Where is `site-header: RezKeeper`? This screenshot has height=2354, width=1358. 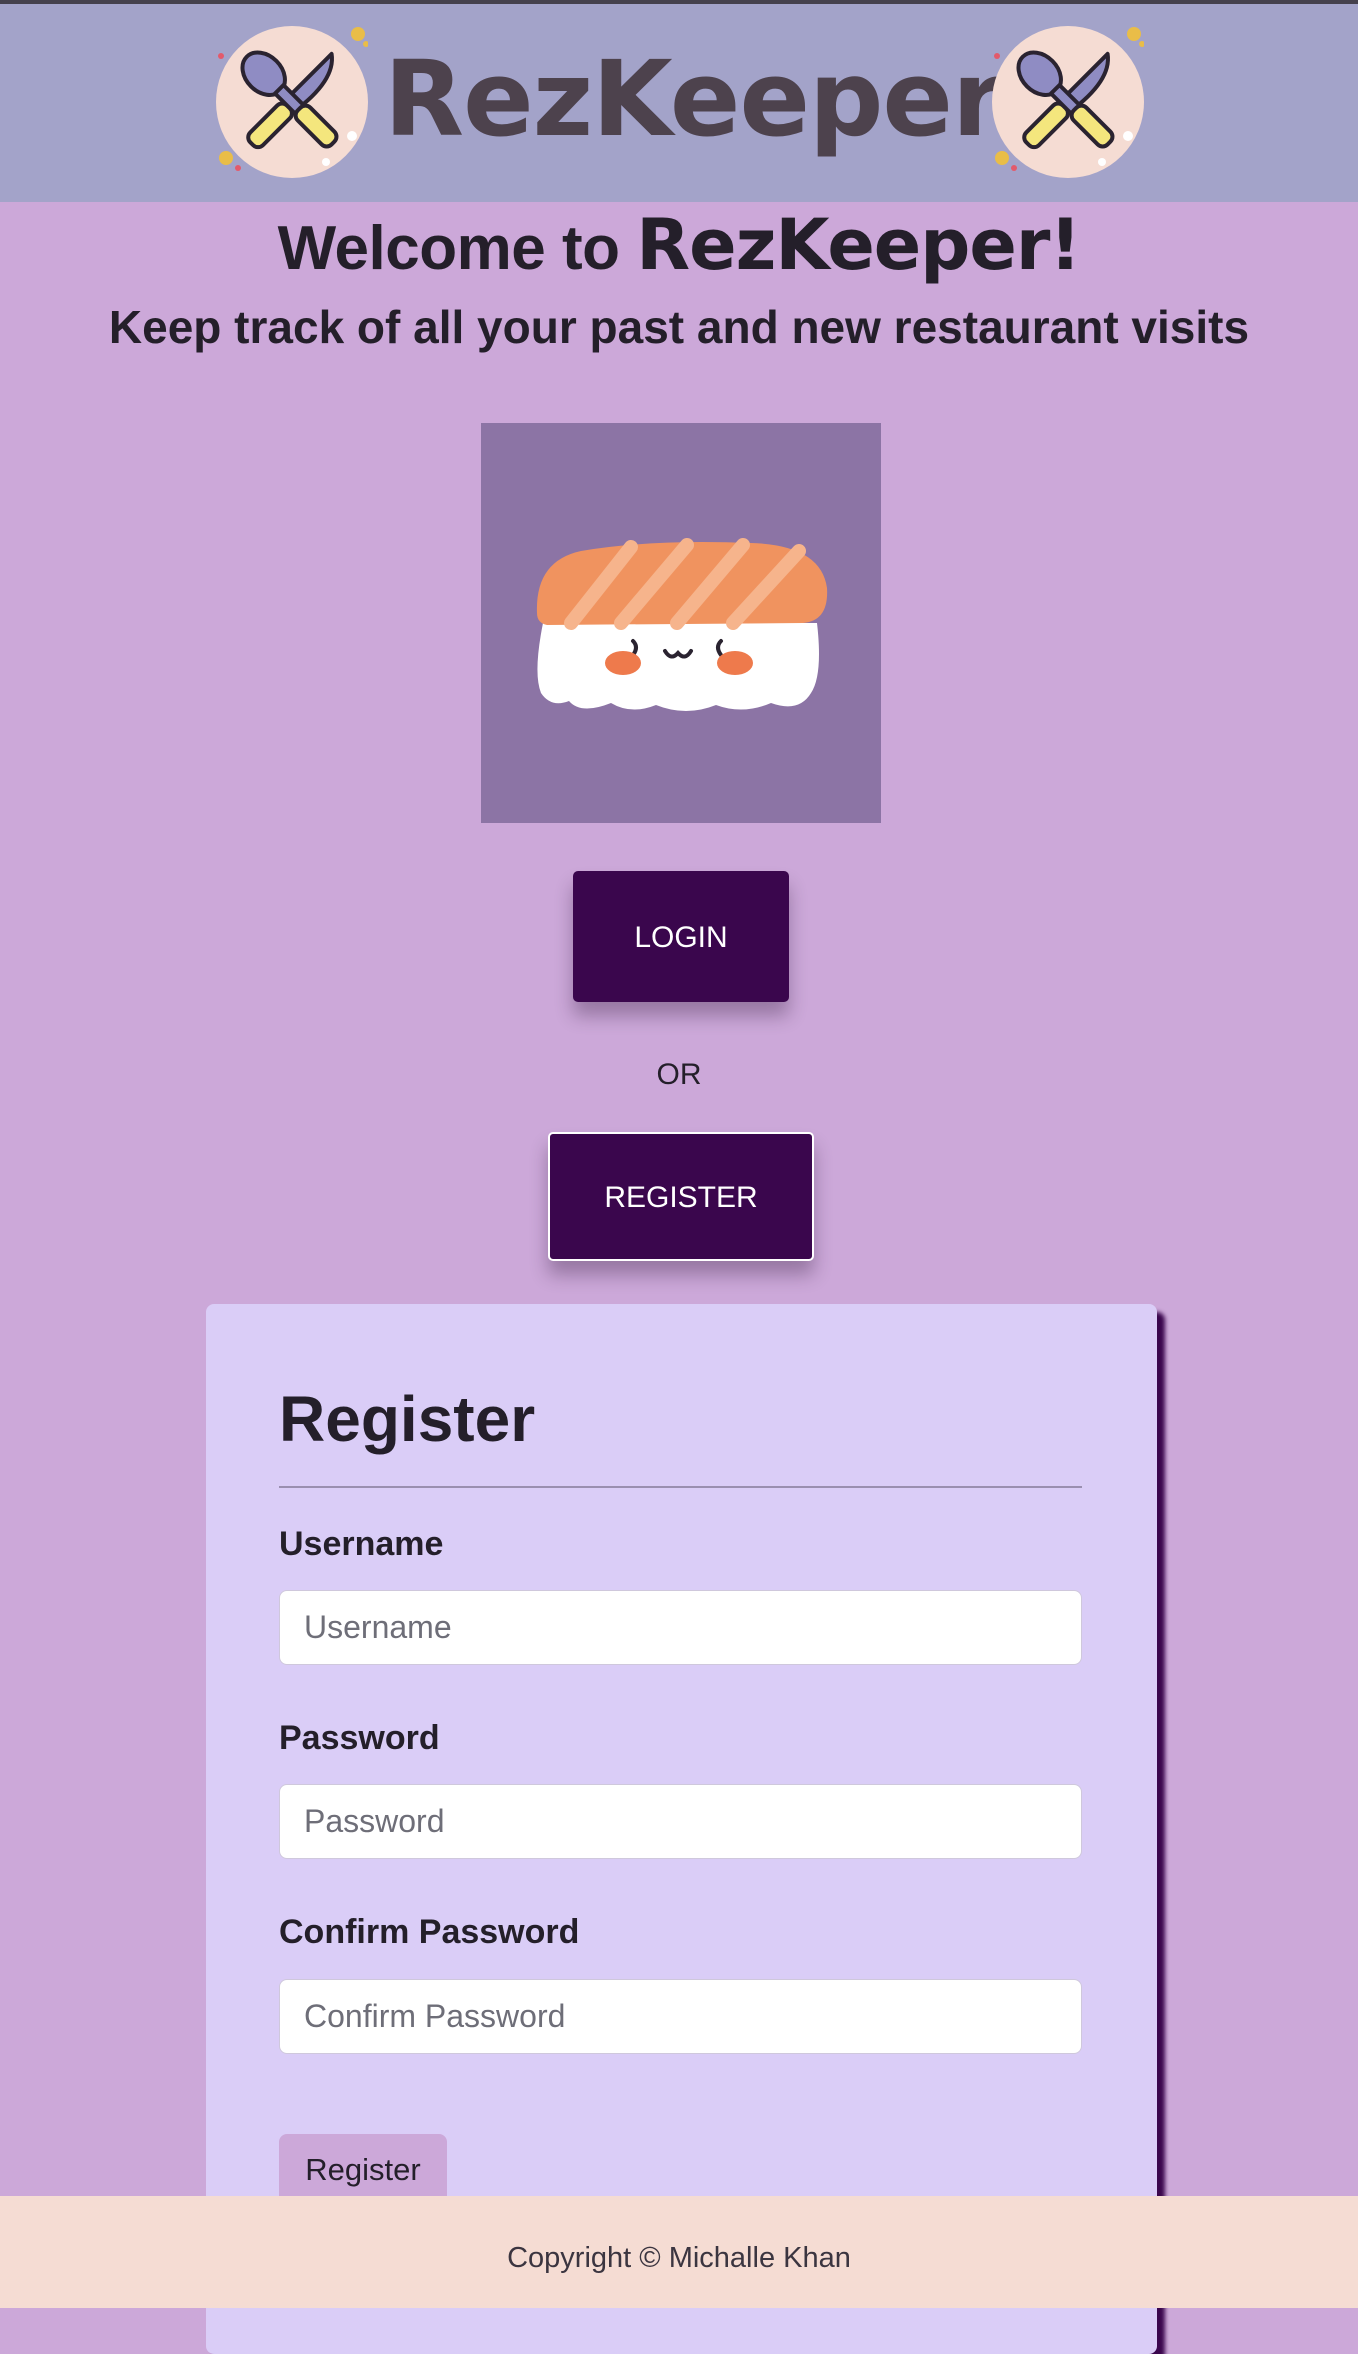 site-header: RezKeeper is located at coordinates (679, 103).